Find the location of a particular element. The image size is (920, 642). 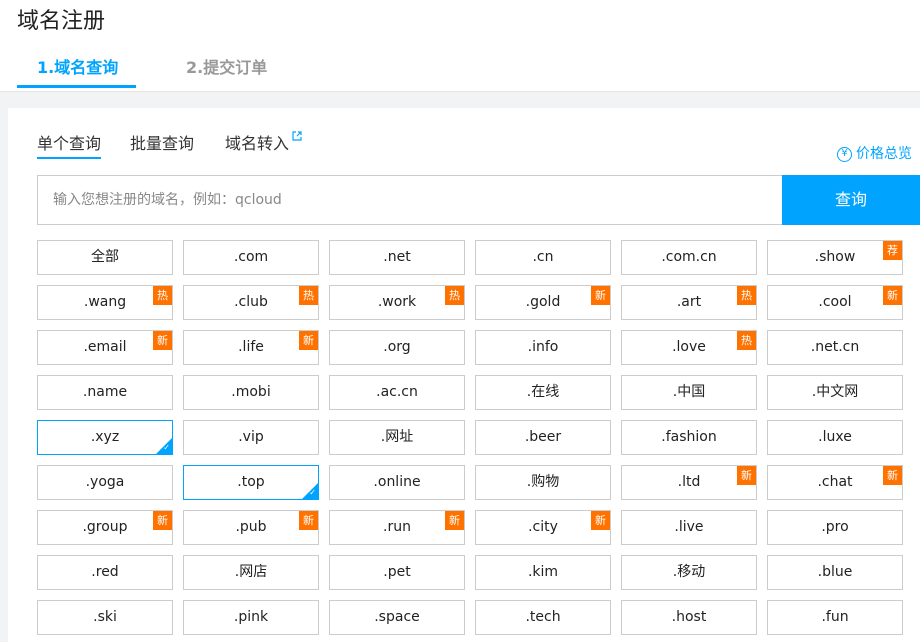

domain-option: .show 荐 is located at coordinates (835, 257).